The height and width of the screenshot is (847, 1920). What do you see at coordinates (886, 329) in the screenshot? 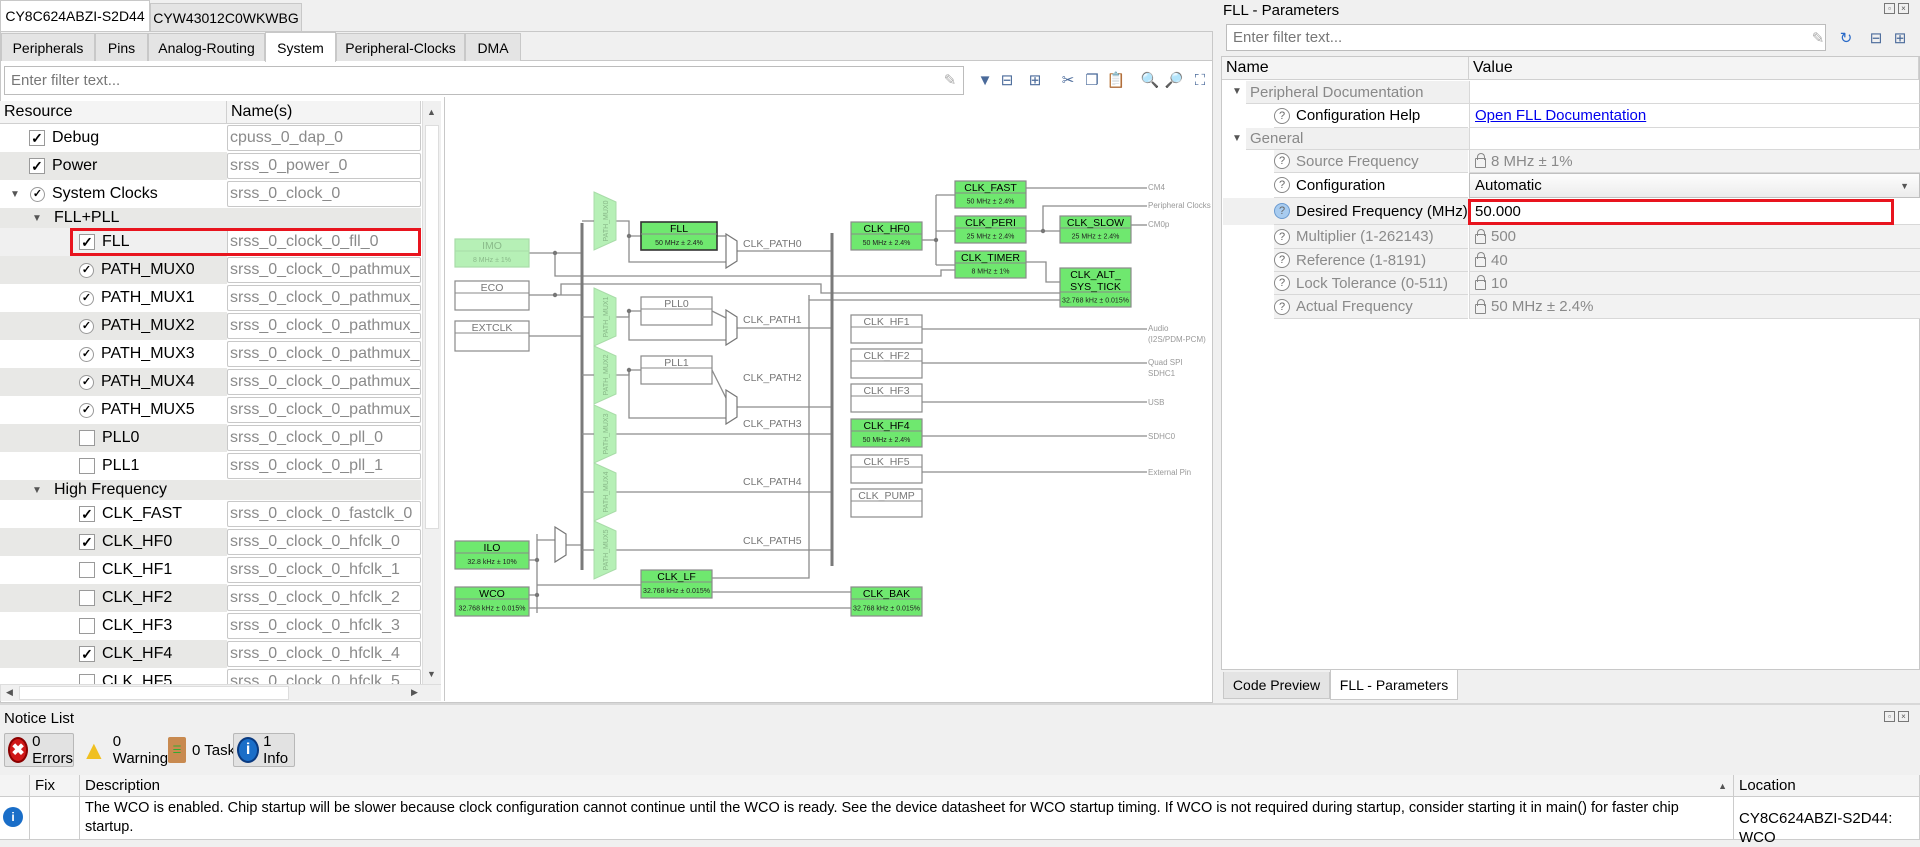
I see `block-clk_hf1: CLK_HF1` at bounding box center [886, 329].